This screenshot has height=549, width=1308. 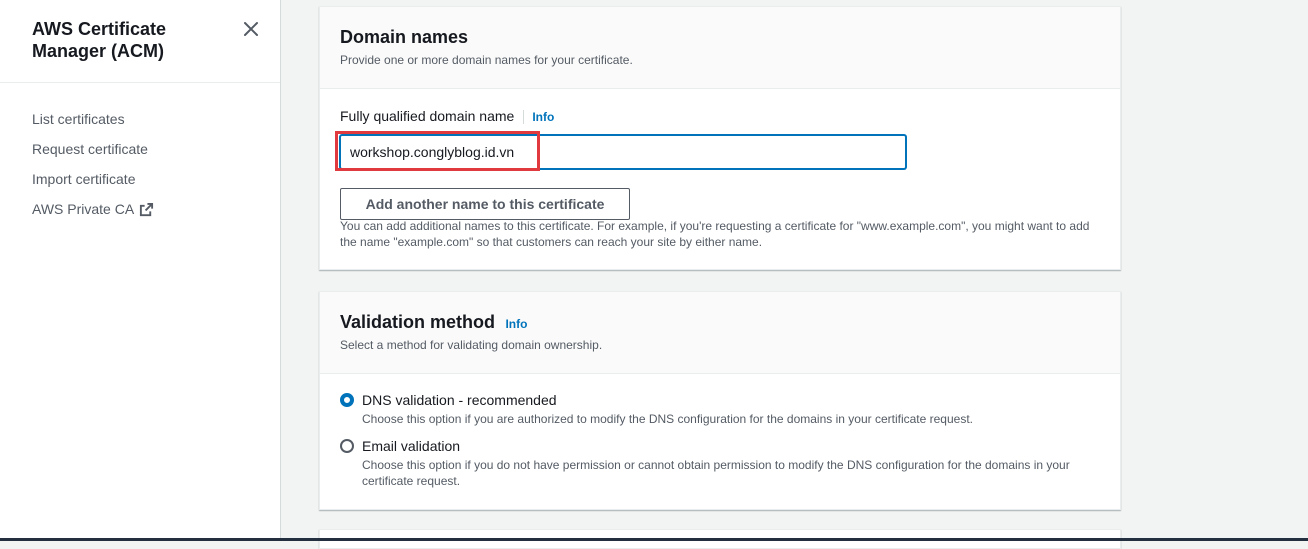 I want to click on sidebar-item-label: Request certificate, so click(x=90, y=149).